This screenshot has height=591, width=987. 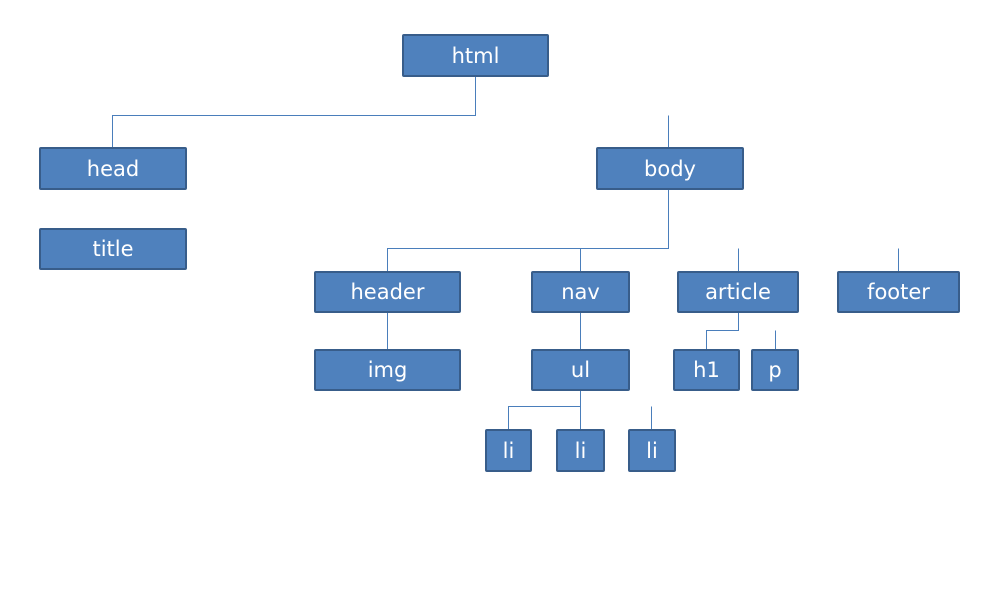 I want to click on connector-article-children, so click(x=741, y=330).